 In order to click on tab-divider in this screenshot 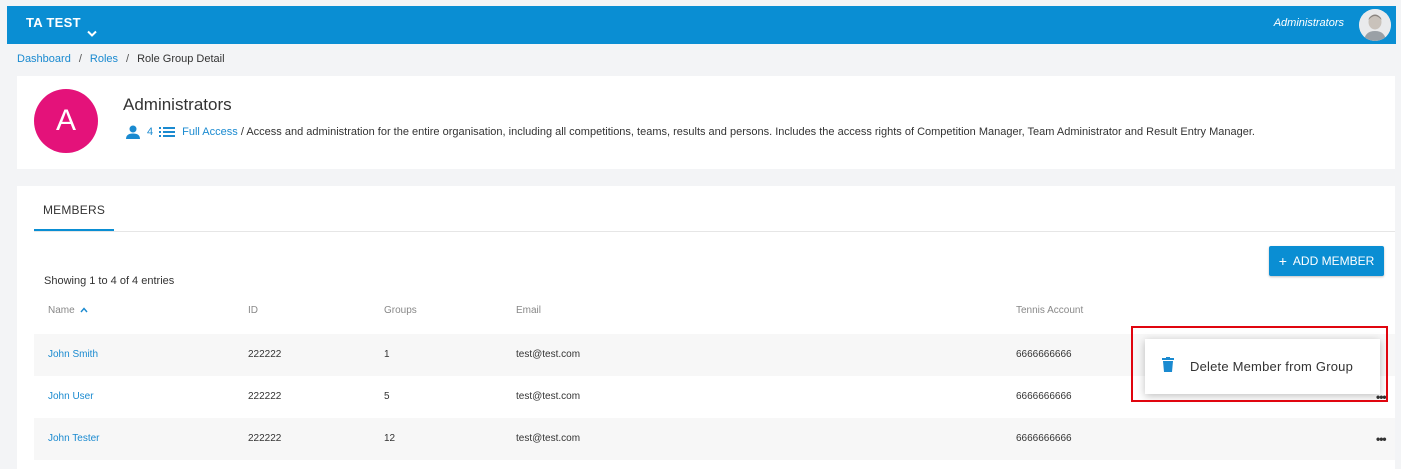, I will do `click(714, 231)`.